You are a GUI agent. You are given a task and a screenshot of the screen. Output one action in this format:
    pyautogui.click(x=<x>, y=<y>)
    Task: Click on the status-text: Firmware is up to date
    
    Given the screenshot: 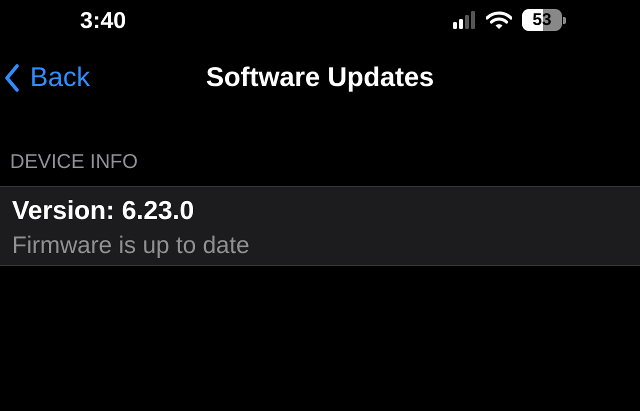 What is the action you would take?
    pyautogui.click(x=131, y=246)
    